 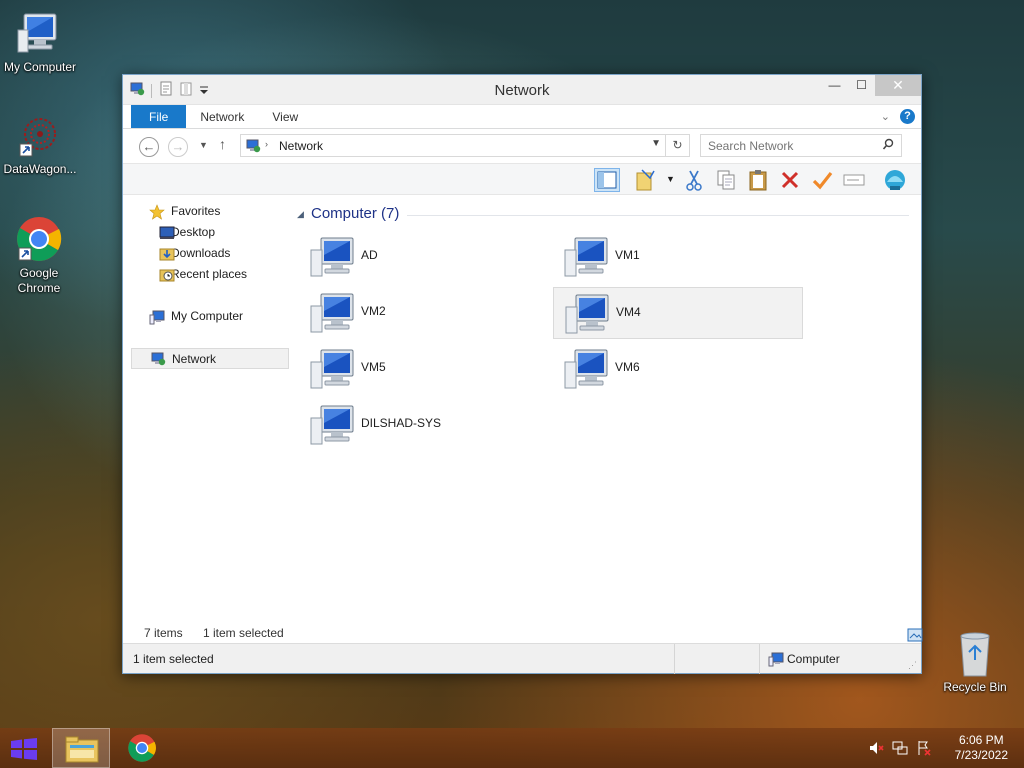 What do you see at coordinates (173, 659) in the screenshot?
I see `status-bar-selection: 1 item selected` at bounding box center [173, 659].